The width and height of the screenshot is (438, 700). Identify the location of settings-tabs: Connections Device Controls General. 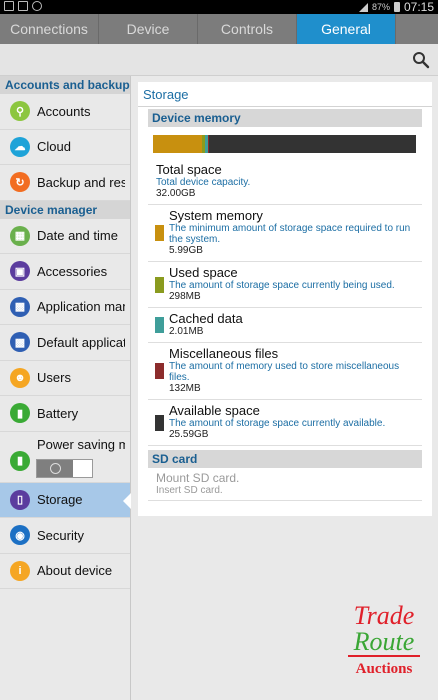
(219, 29).